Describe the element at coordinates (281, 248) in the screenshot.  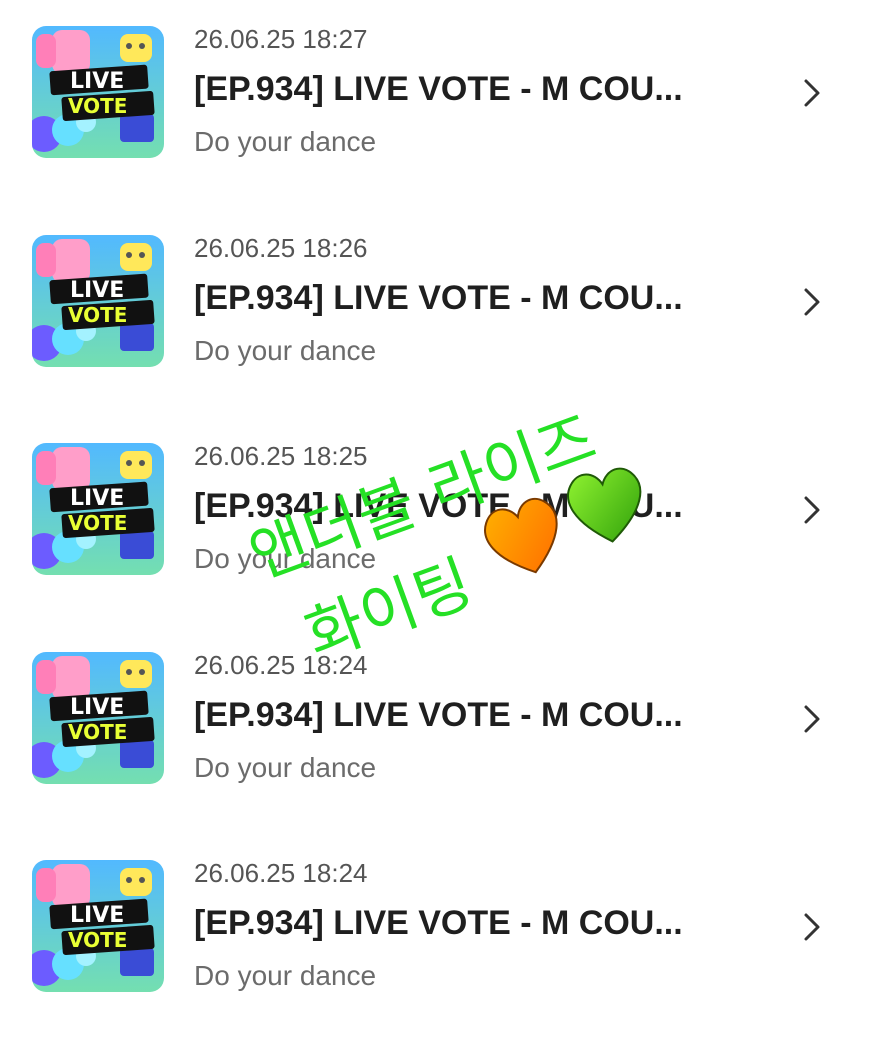
I see `notification-time: 26.06.25 18:26` at that location.